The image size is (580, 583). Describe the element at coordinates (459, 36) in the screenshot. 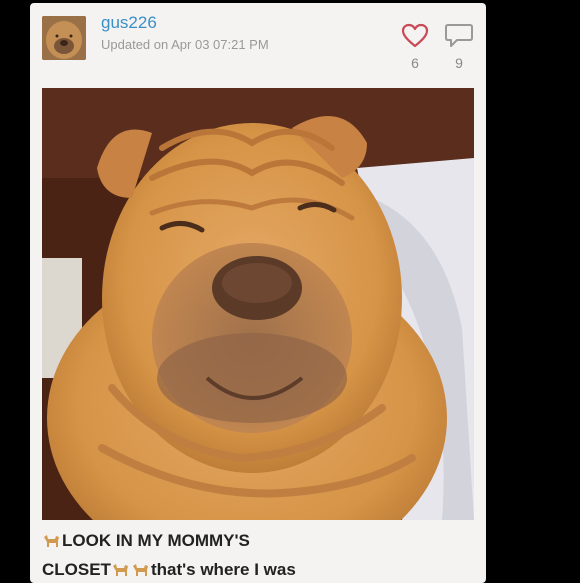

I see `speech-bubble-icon` at that location.